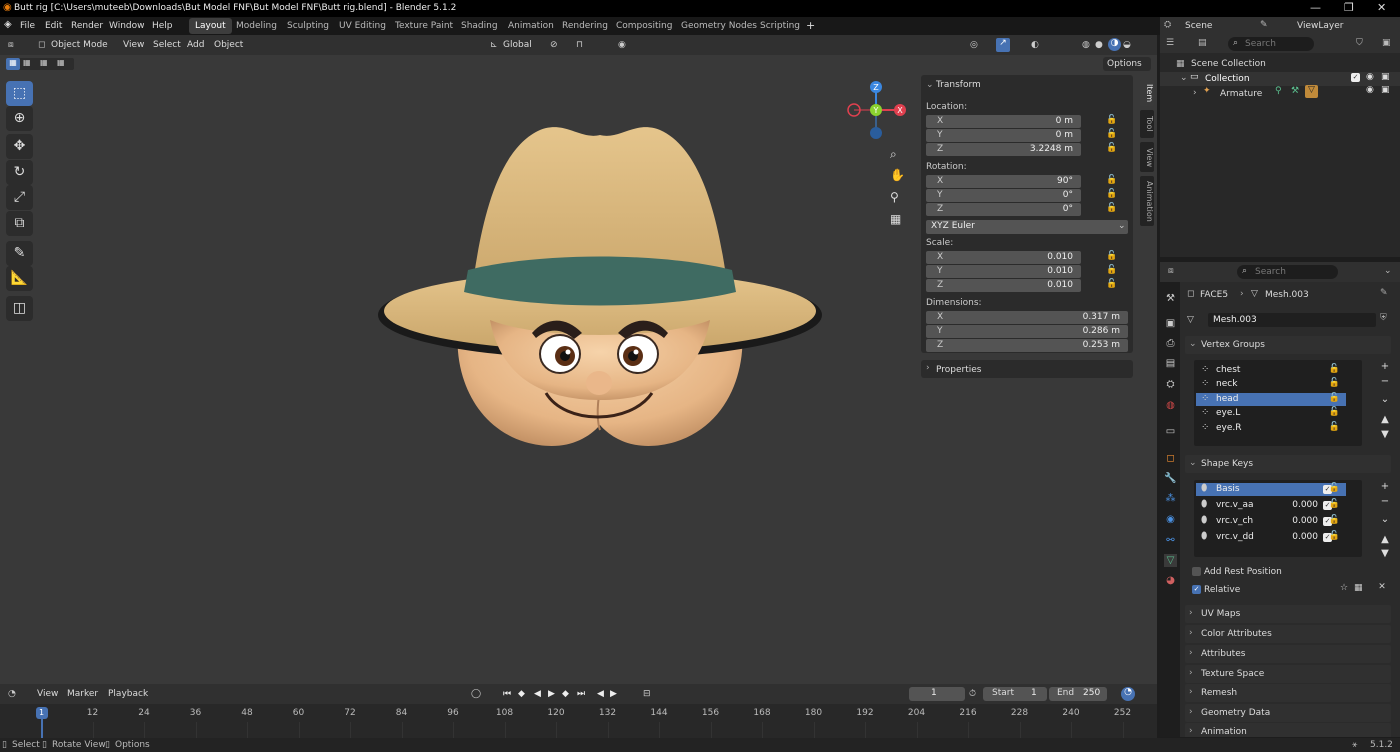 The height and width of the screenshot is (752, 1400). Describe the element at coordinates (27, 26) in the screenshot. I see `menu-file: File` at that location.